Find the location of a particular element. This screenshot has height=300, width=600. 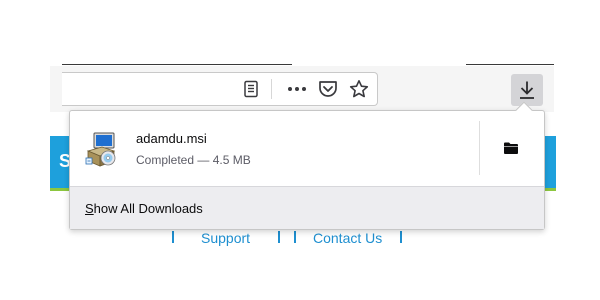

url-bar-divider is located at coordinates (271, 89).